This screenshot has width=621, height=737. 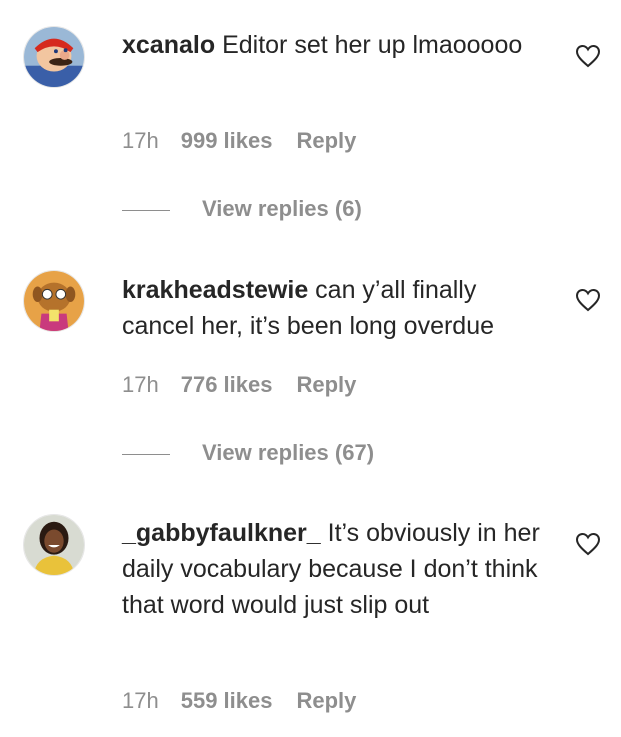 What do you see at coordinates (372, 45) in the screenshot?
I see `comment-body: Editor set her up lmaooooo` at bounding box center [372, 45].